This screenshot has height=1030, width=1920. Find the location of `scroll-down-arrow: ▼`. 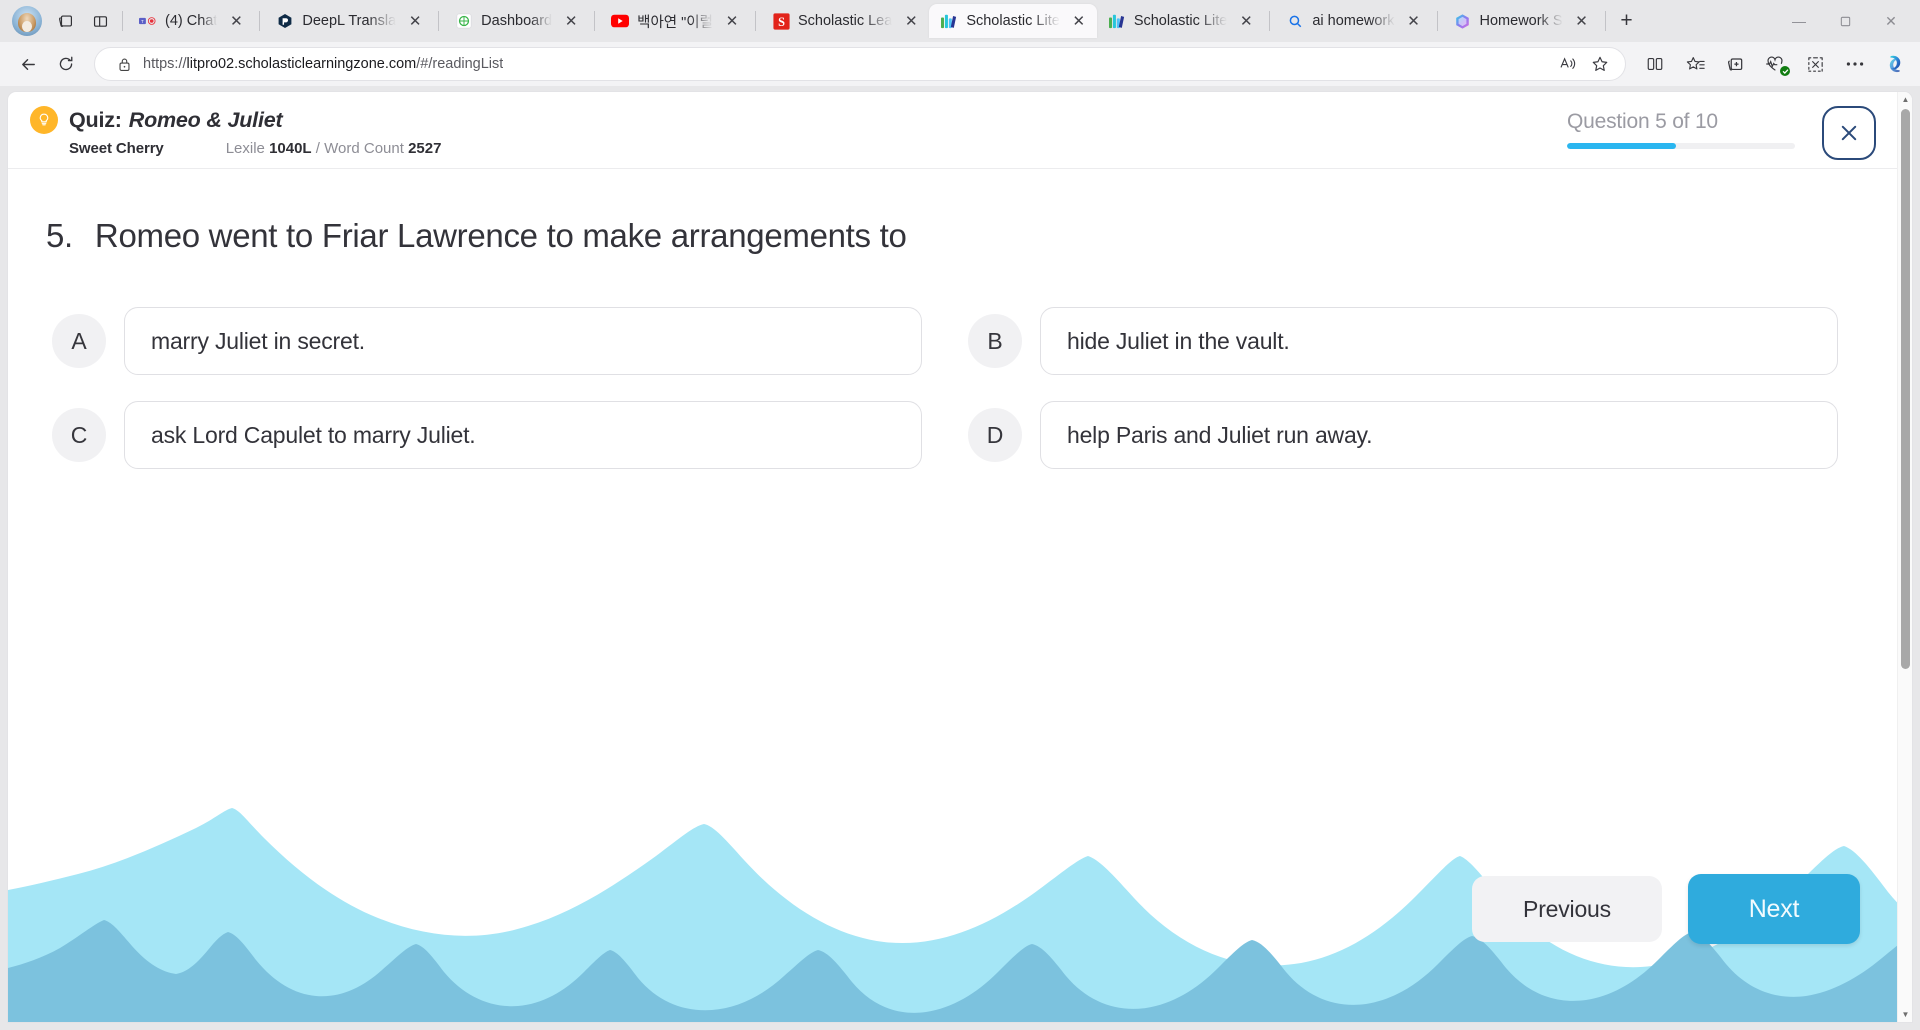

scroll-down-arrow: ▼ is located at coordinates (1905, 1014).